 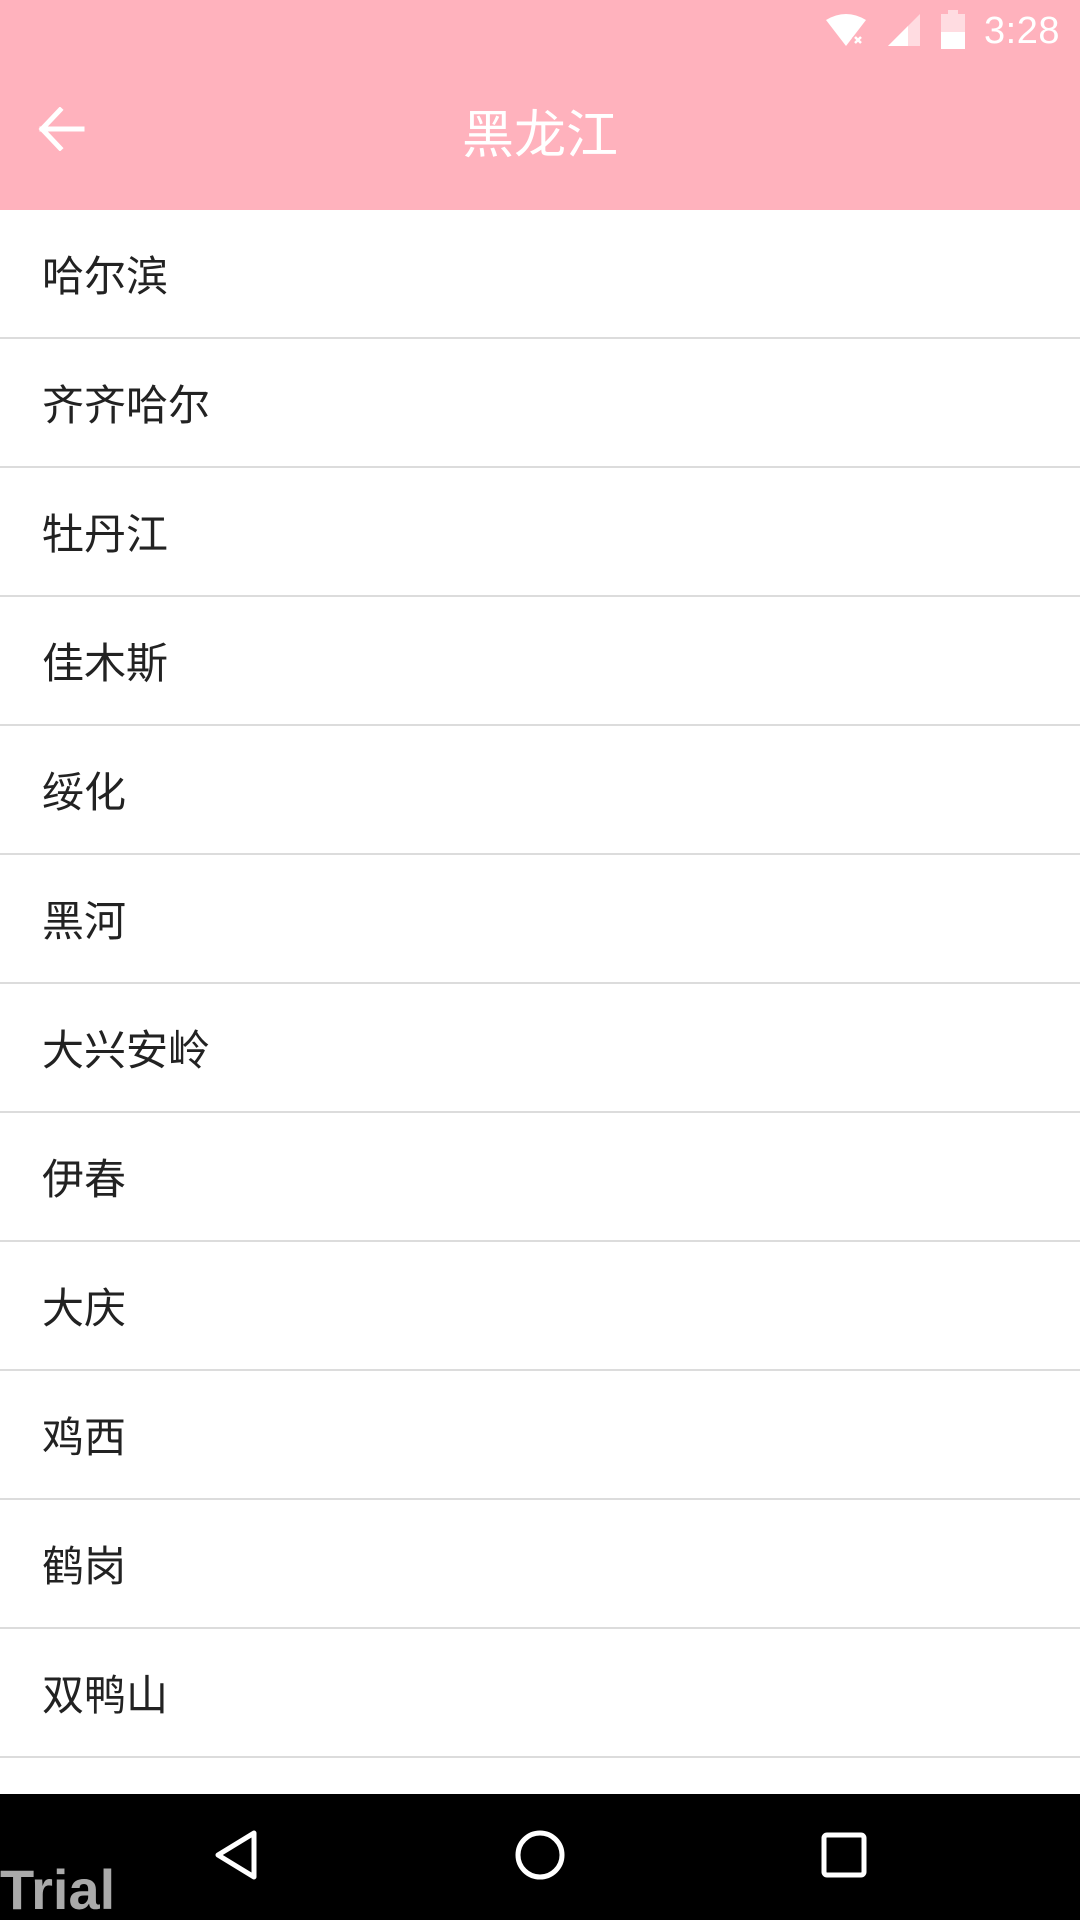 What do you see at coordinates (540, 790) in the screenshot?
I see `list-item: 绥化` at bounding box center [540, 790].